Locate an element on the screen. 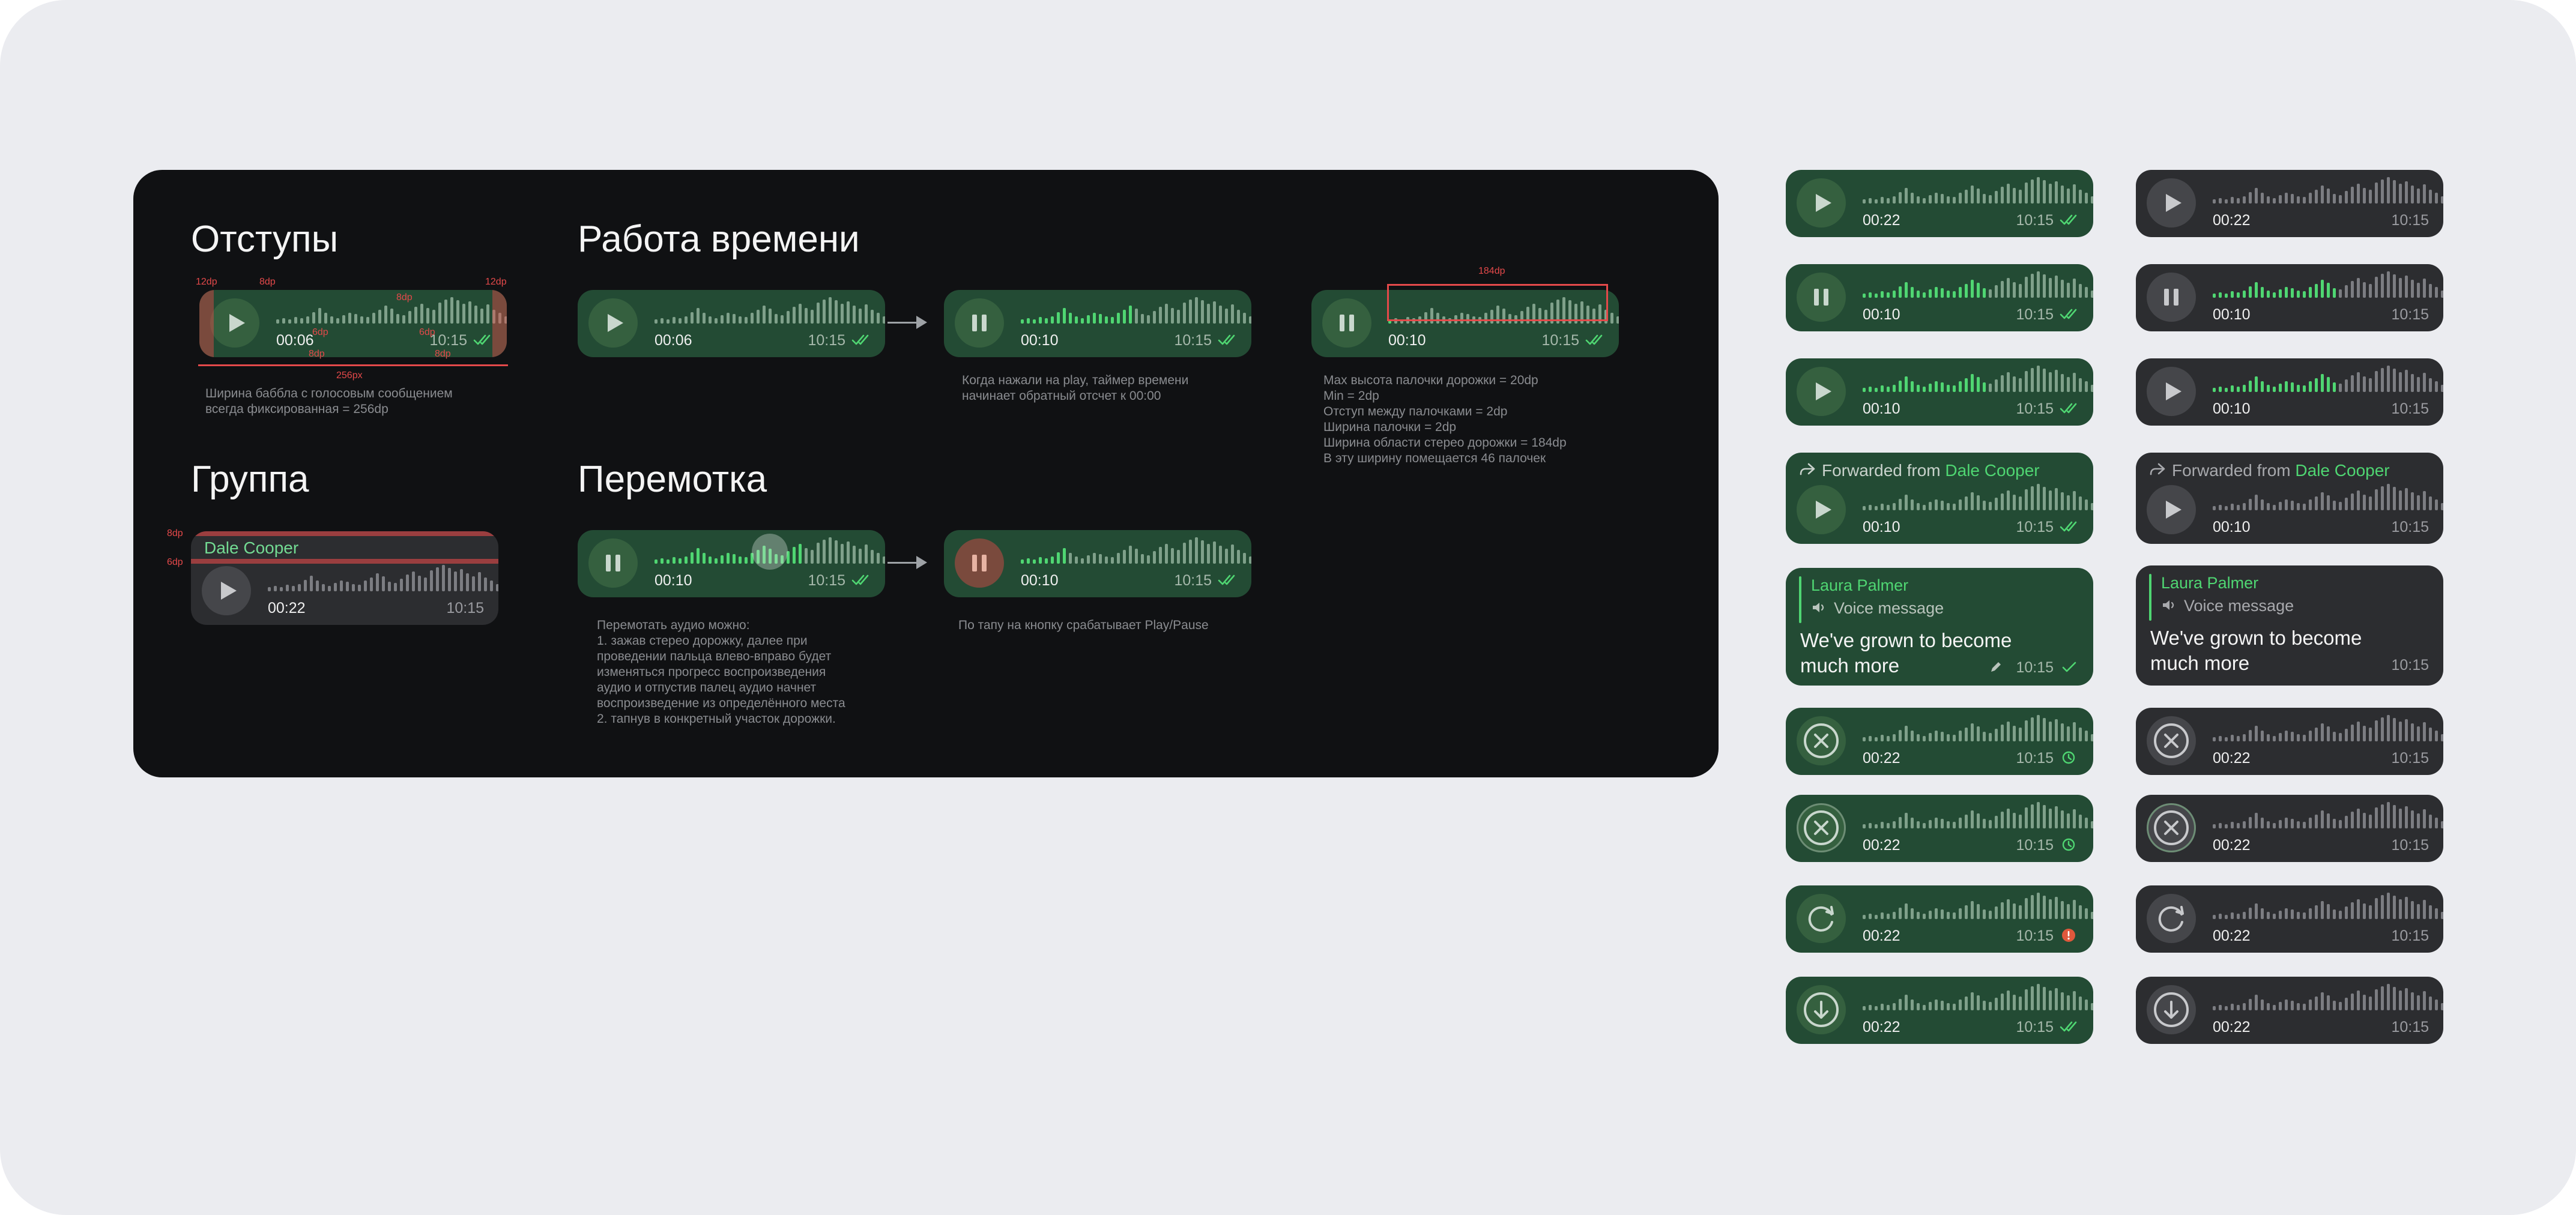 The image size is (2576, 1215). voice-message-bubble: 00:10 10:15 Forwarded from Dale Cooper is located at coordinates (2289, 498).